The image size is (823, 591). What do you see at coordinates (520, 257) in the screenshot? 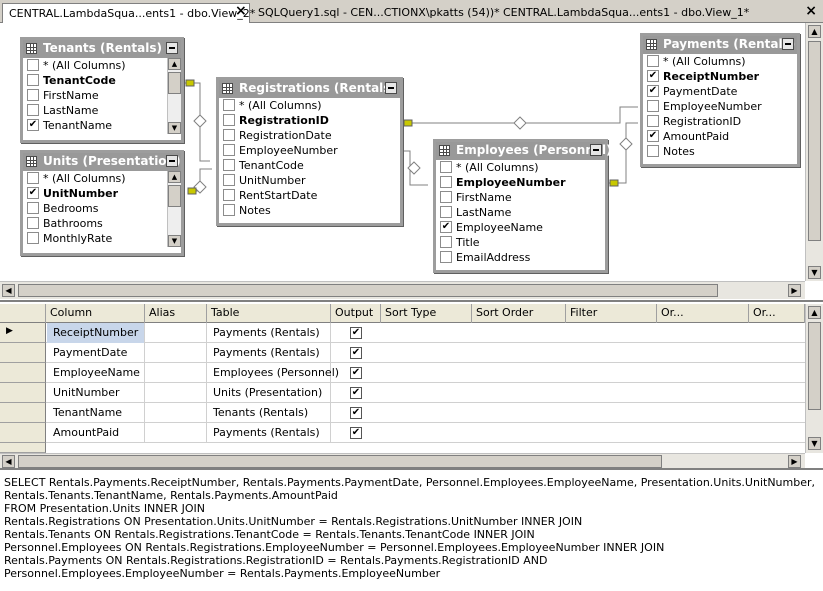
I see `column-row: EmailAddress` at bounding box center [520, 257].